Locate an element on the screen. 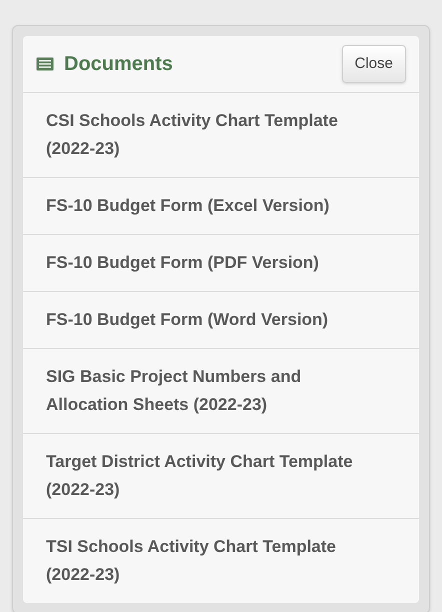  panel-title: Documents is located at coordinates (118, 64).